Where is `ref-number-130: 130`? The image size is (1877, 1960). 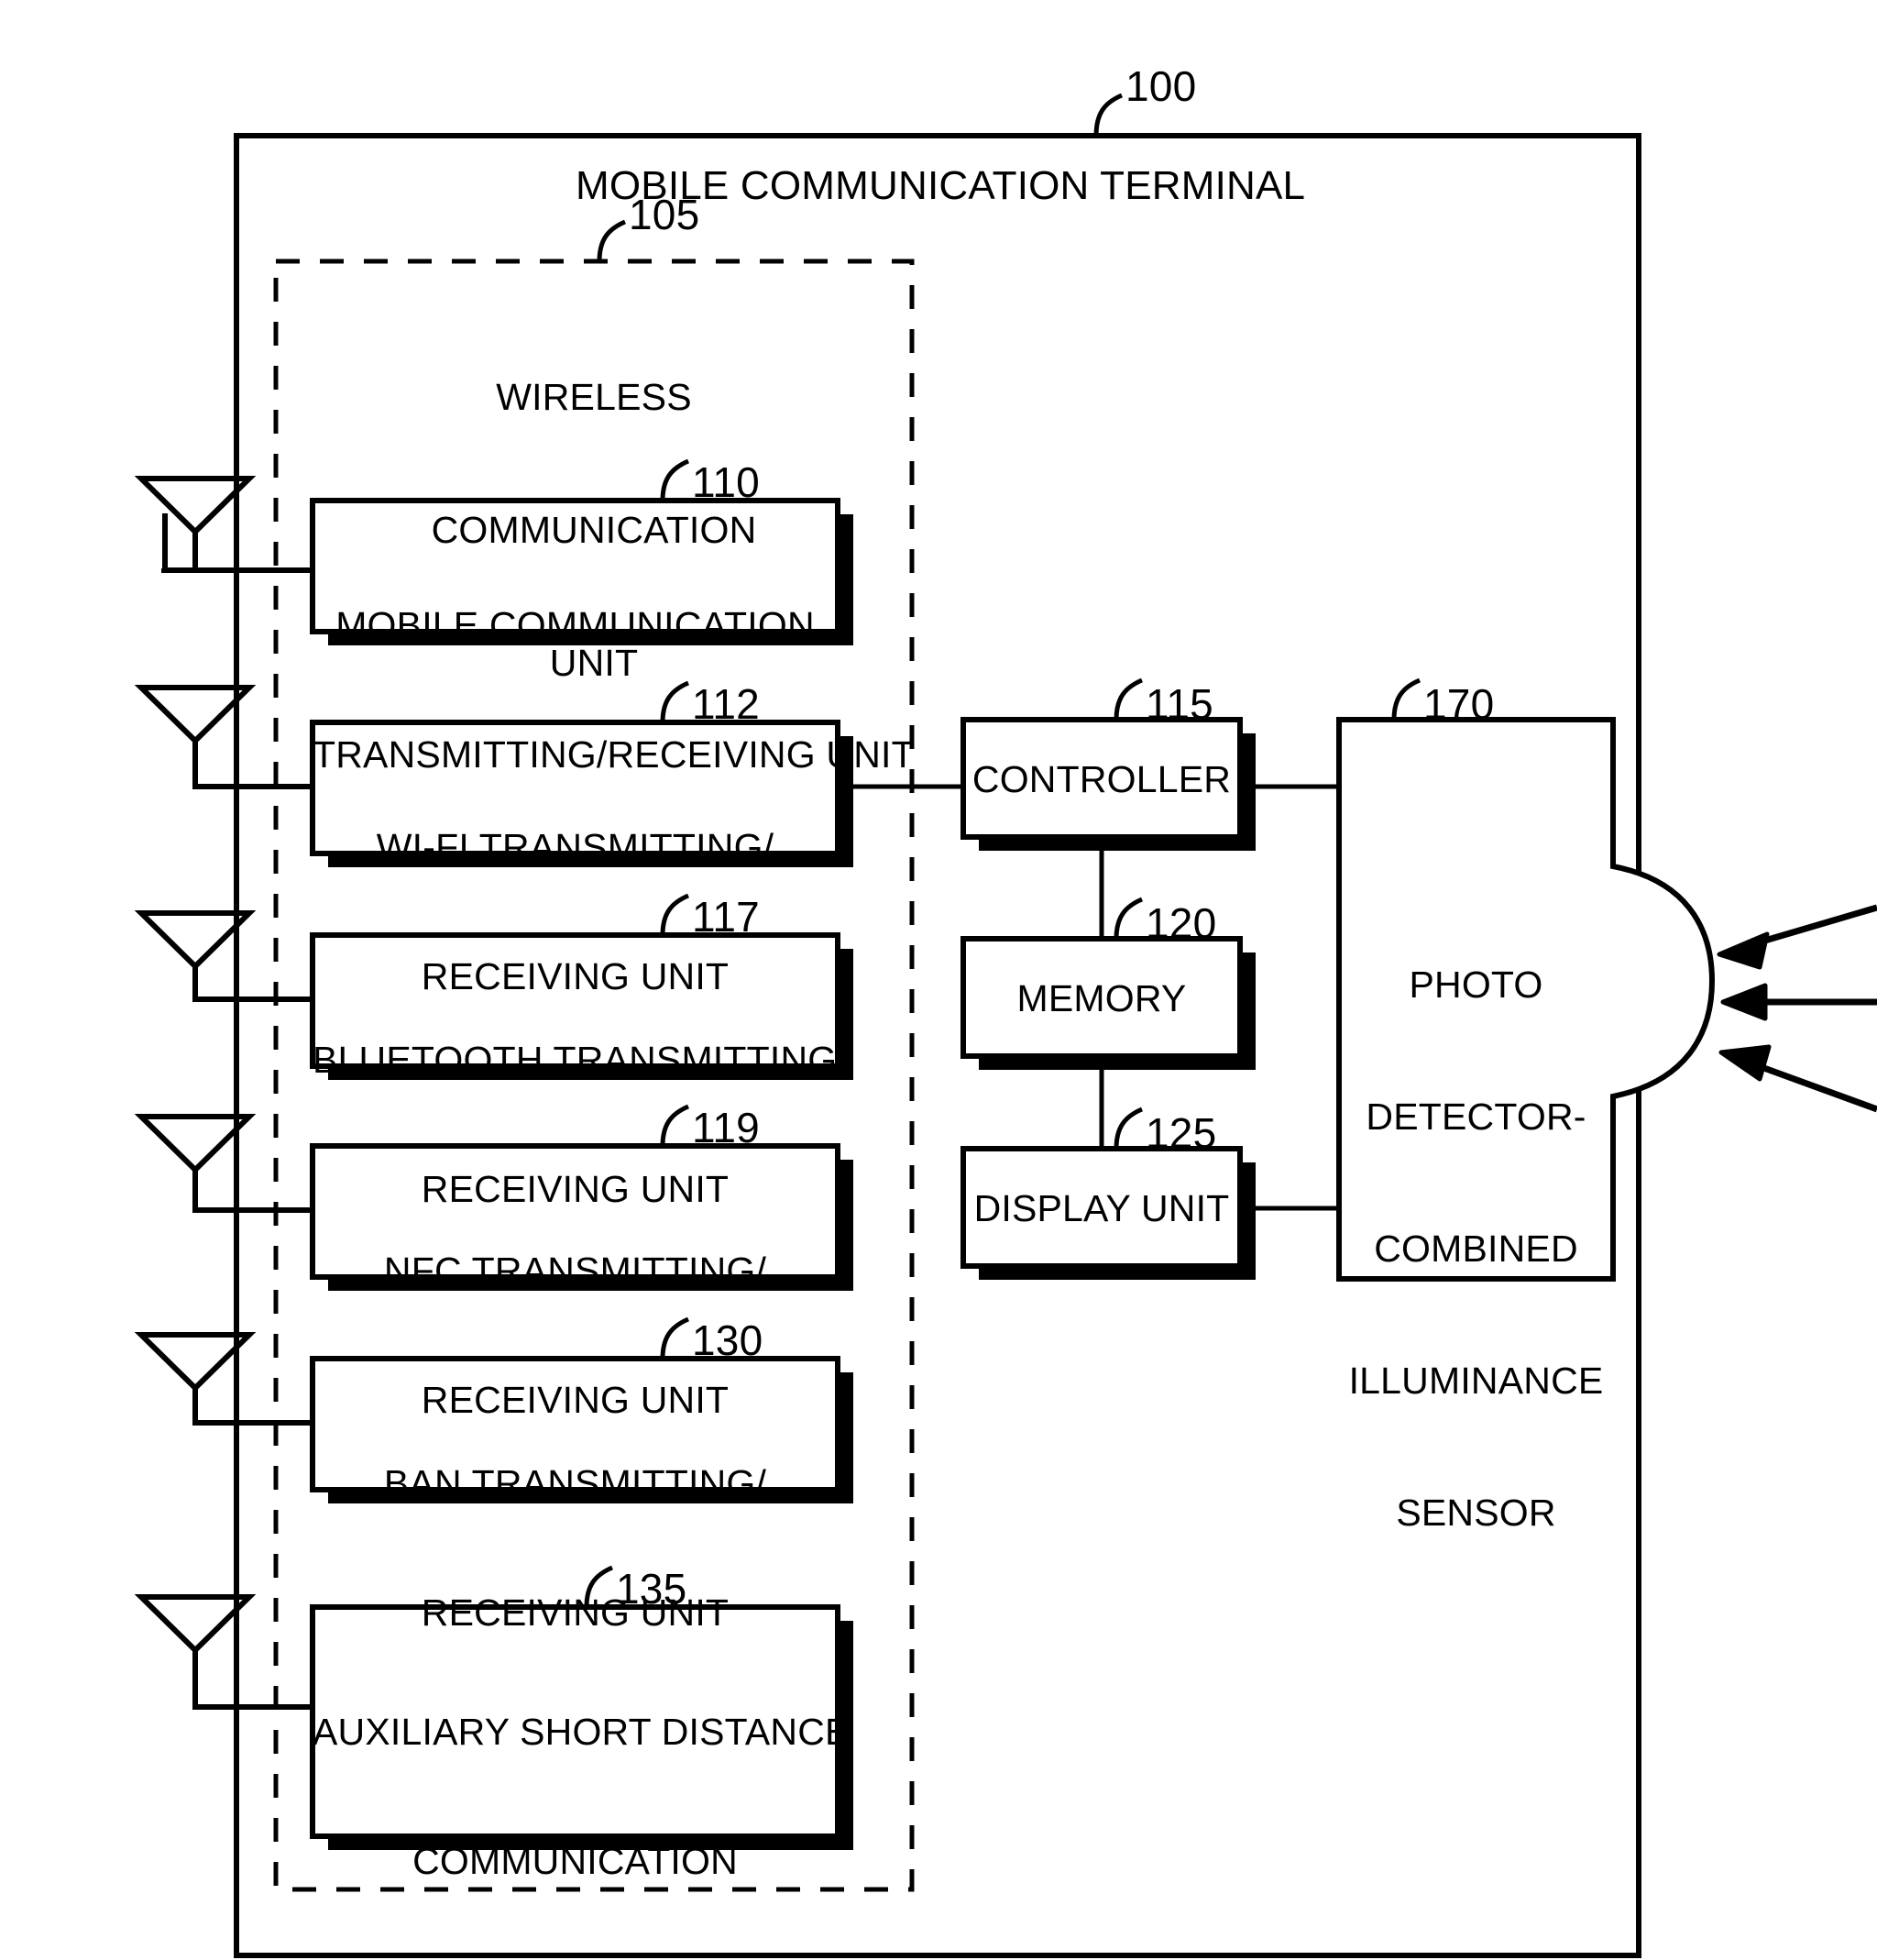
ref-number-130: 130 is located at coordinates (727, 1340).